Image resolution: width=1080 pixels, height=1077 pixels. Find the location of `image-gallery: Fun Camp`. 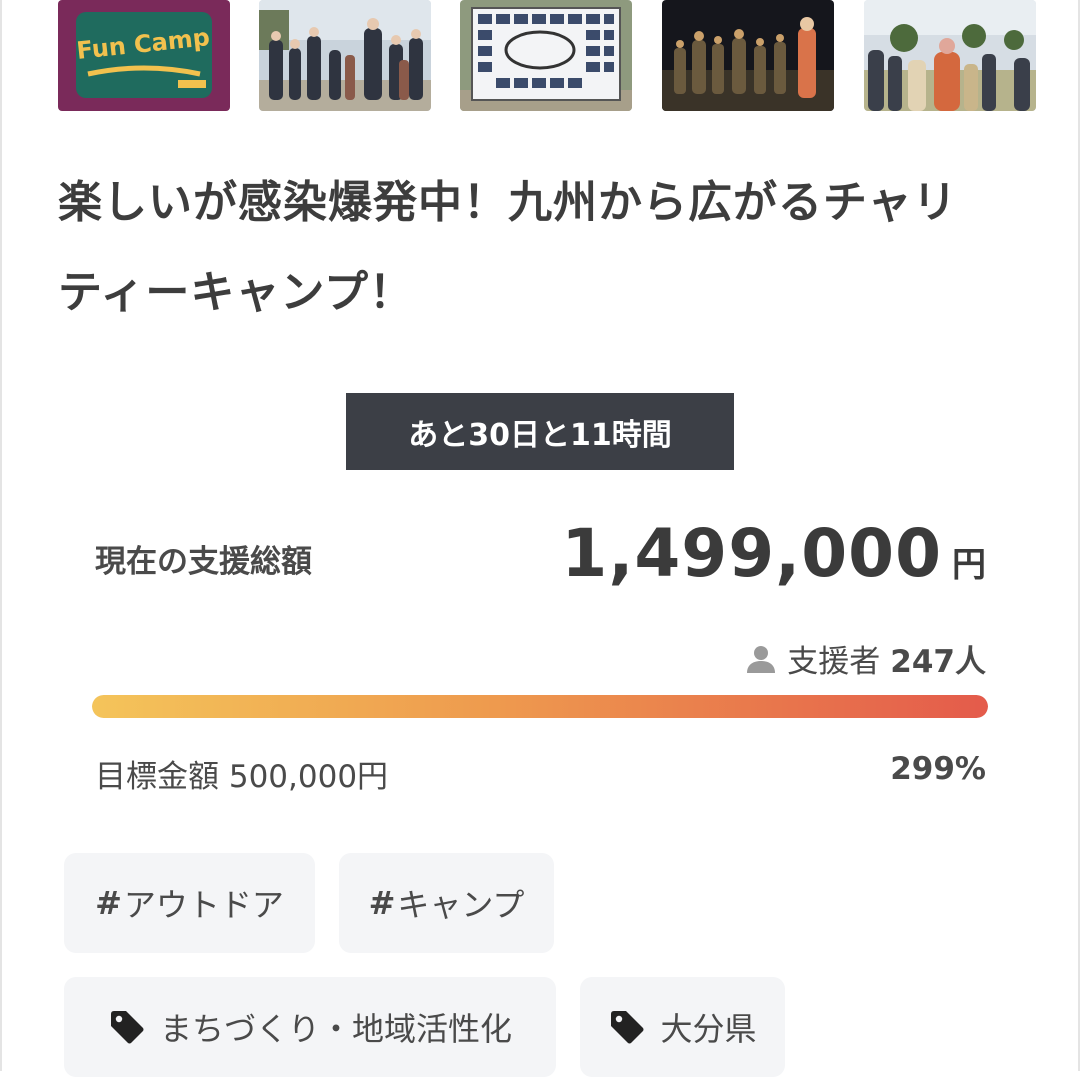

image-gallery: Fun Camp is located at coordinates (548, 55).